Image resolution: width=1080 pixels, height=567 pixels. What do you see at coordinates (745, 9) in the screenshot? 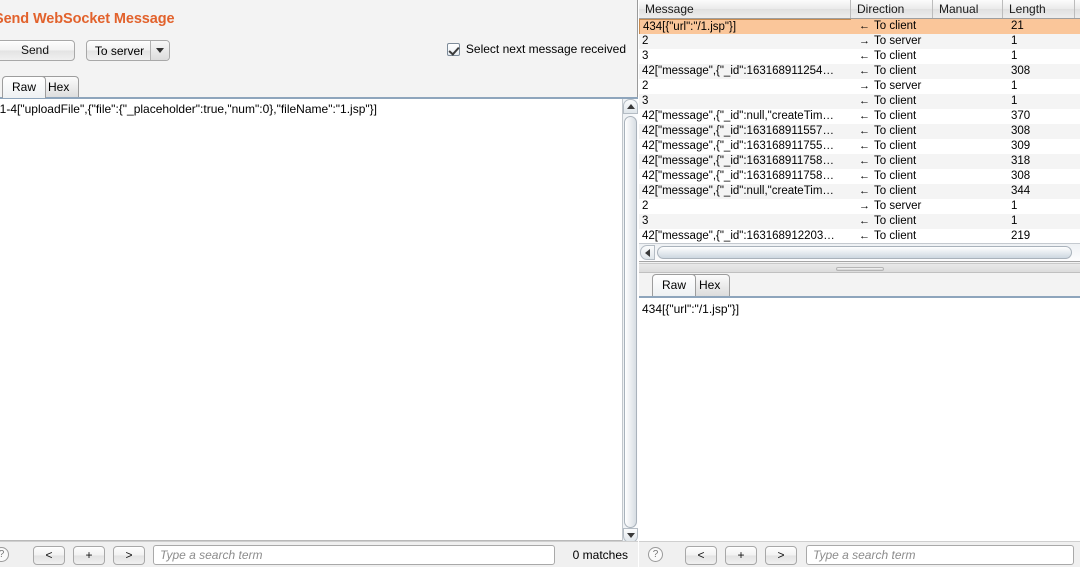
I see `column-header-message: Message` at bounding box center [745, 9].